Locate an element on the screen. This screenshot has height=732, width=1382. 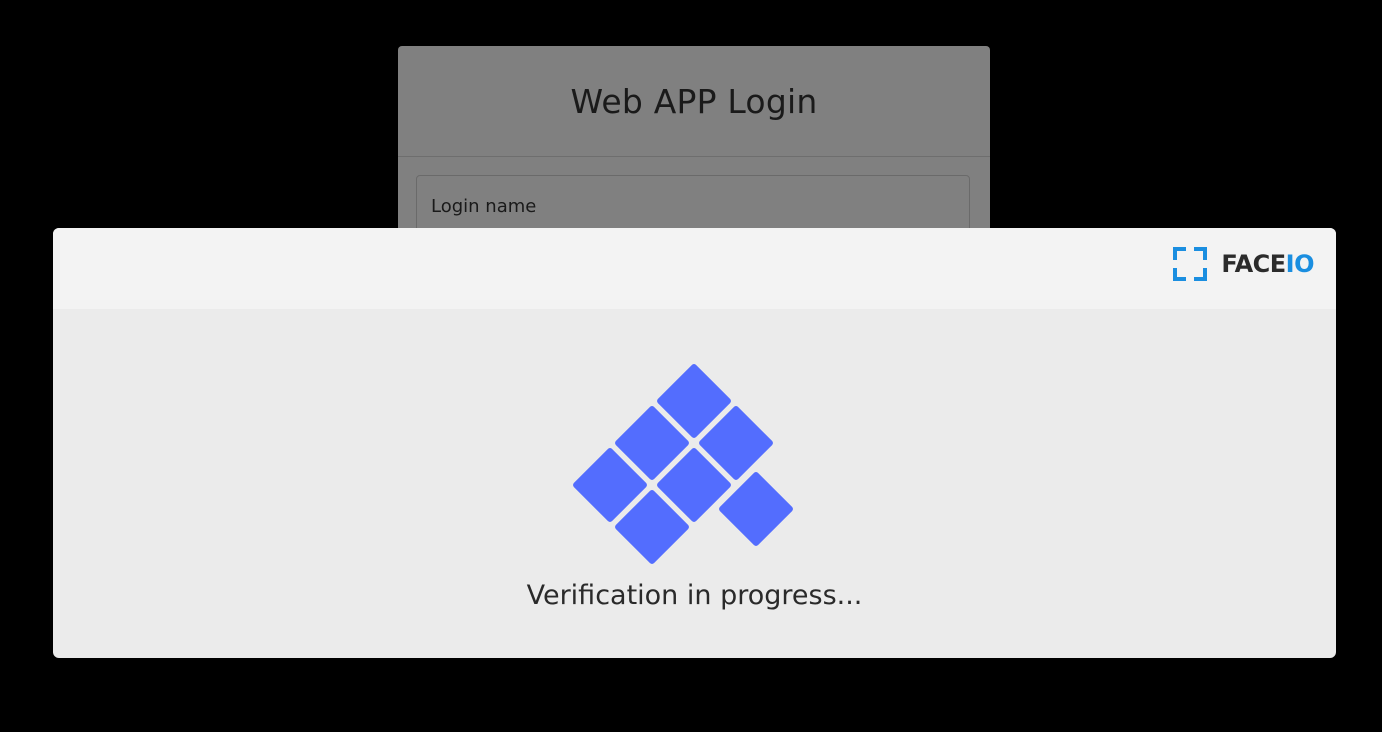
tile-loader-icon is located at coordinates (683, 464).